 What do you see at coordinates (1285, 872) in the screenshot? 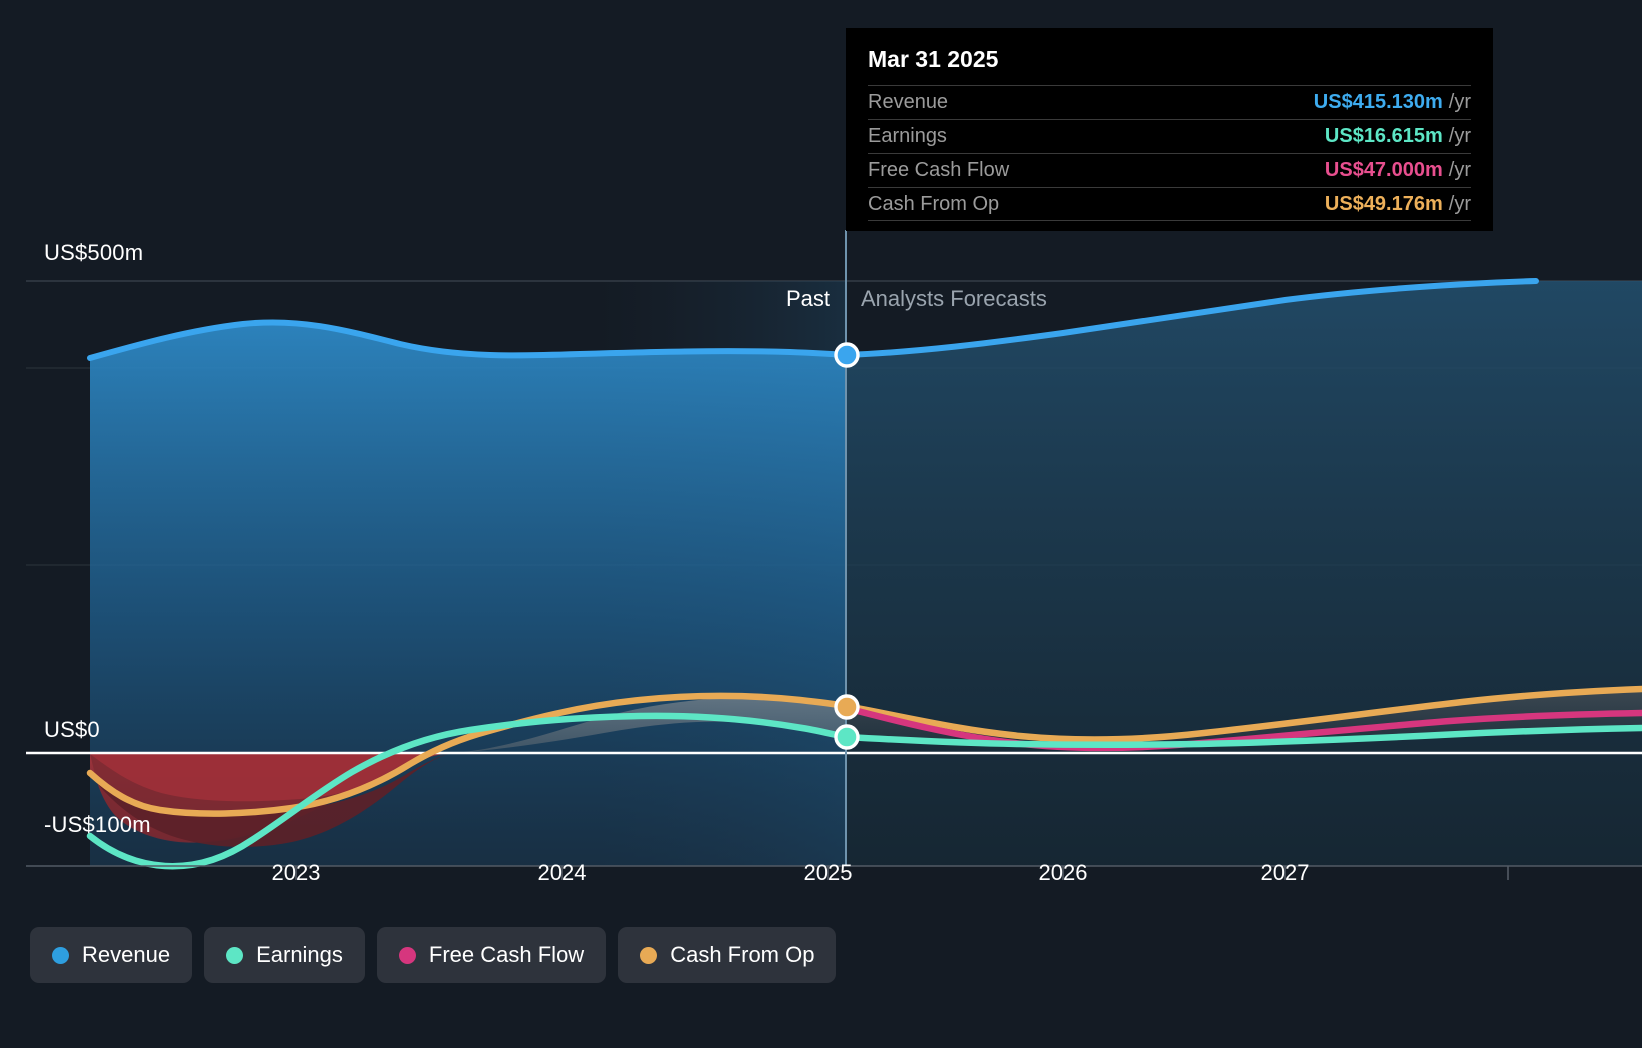
I see `x-axis-label-2027: 2027` at bounding box center [1285, 872].